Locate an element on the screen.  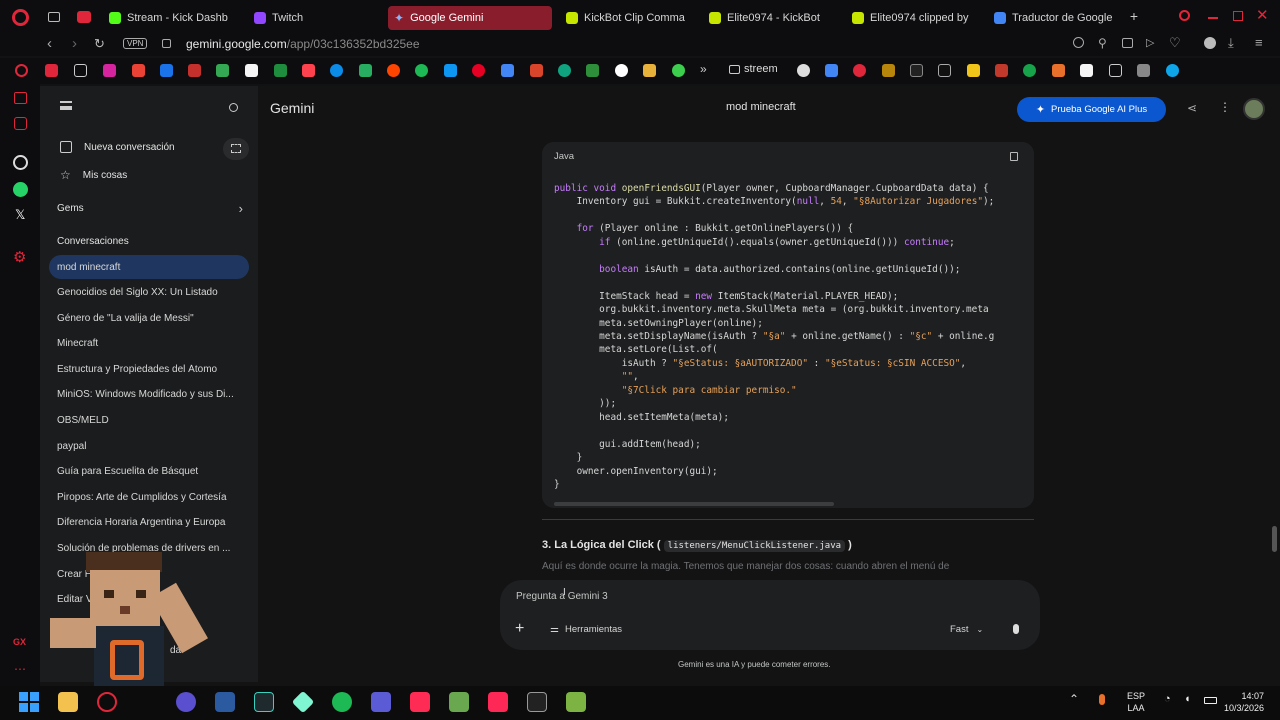
maps-icon is located at coordinates (222, 70).